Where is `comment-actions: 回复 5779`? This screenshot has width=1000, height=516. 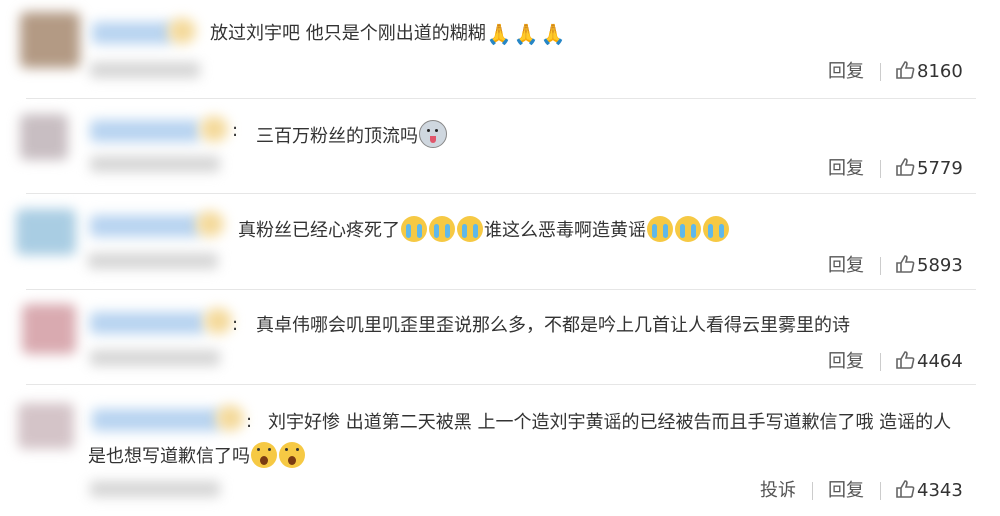
comment-actions: 回复 5779 is located at coordinates (500, 169).